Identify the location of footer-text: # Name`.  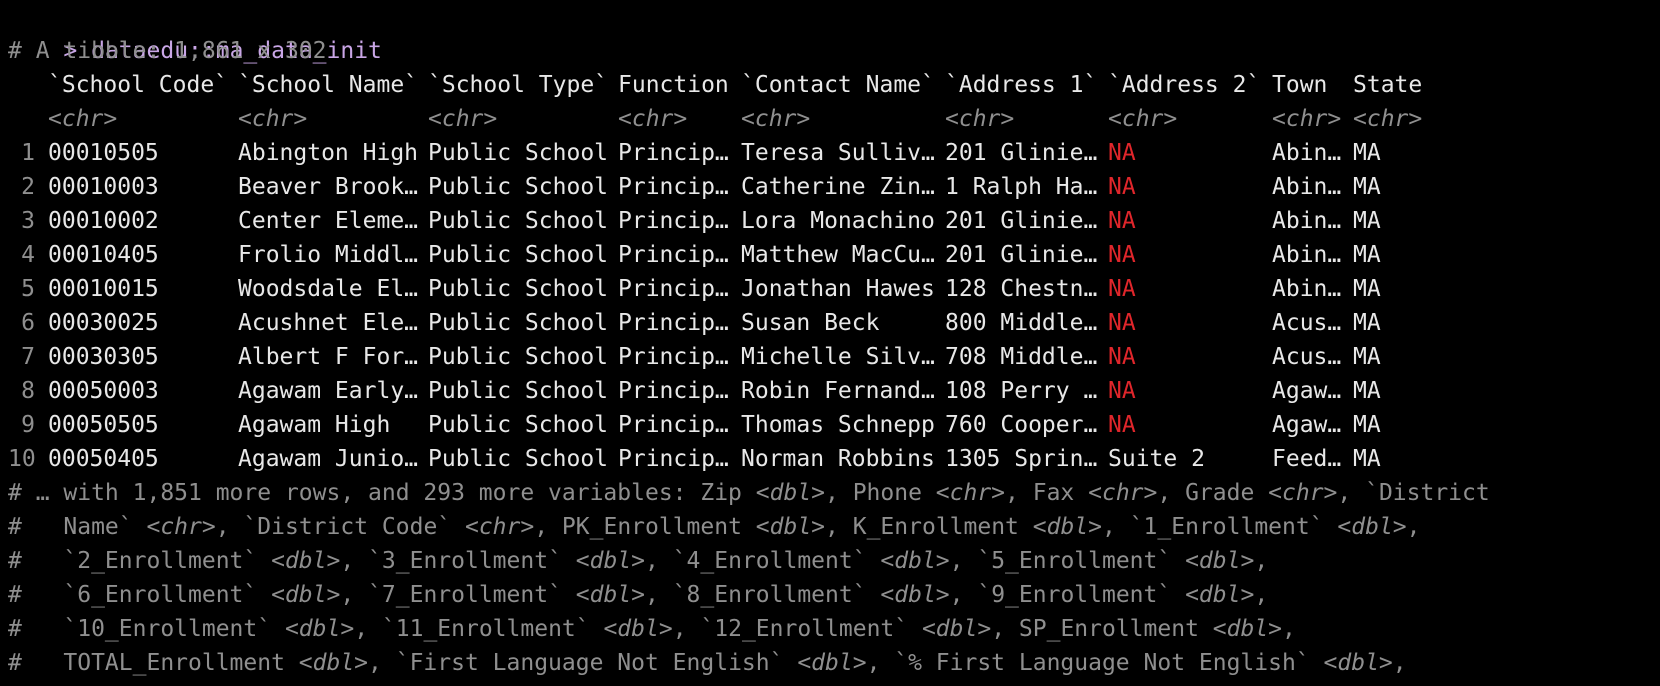
(77, 527).